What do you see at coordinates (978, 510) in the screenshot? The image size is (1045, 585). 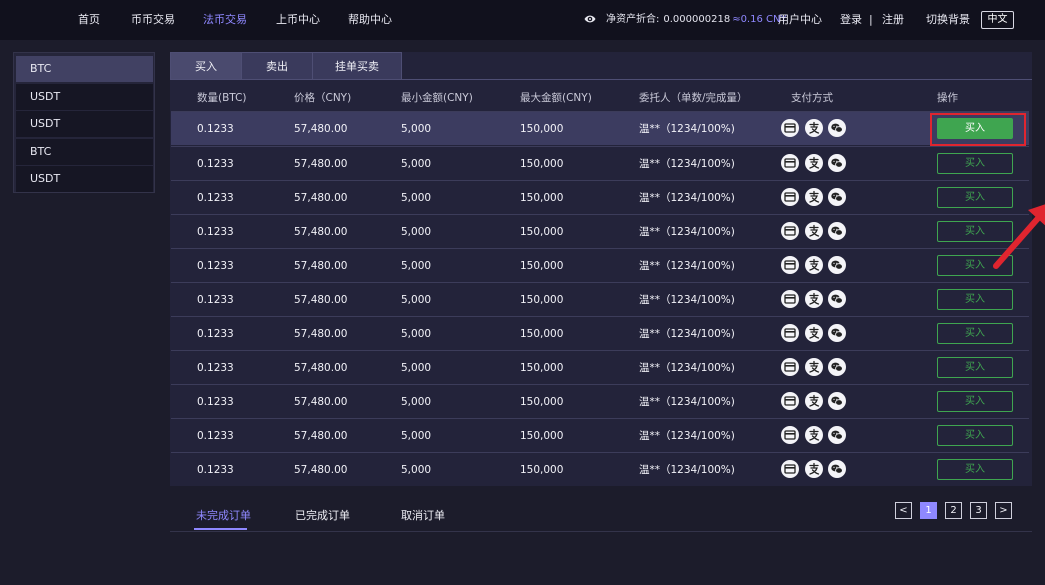 I see `pagination-page-3: 3` at bounding box center [978, 510].